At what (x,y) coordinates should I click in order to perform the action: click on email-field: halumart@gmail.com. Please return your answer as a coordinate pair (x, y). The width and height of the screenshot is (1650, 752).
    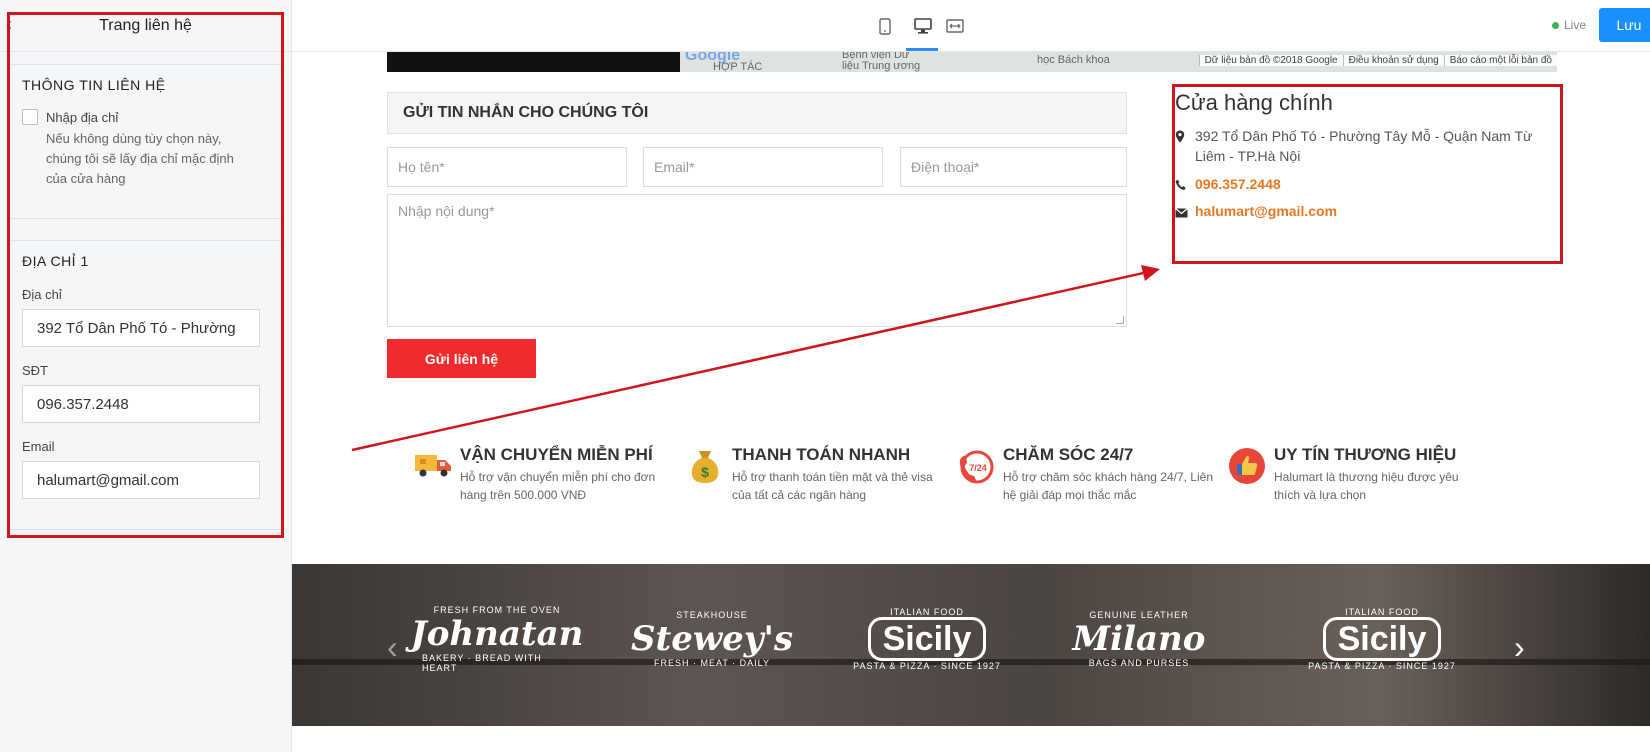
    Looking at the image, I should click on (141, 480).